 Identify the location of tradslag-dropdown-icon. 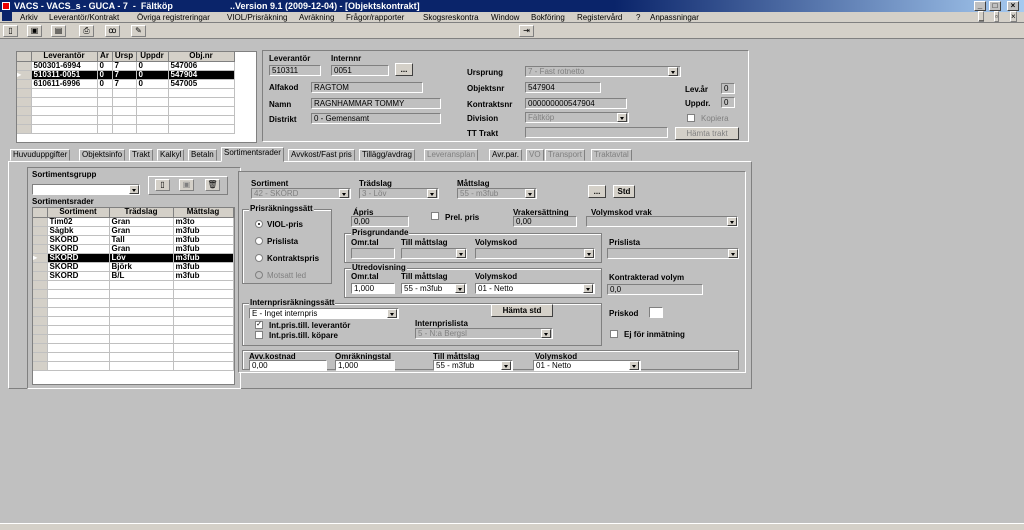
(432, 193).